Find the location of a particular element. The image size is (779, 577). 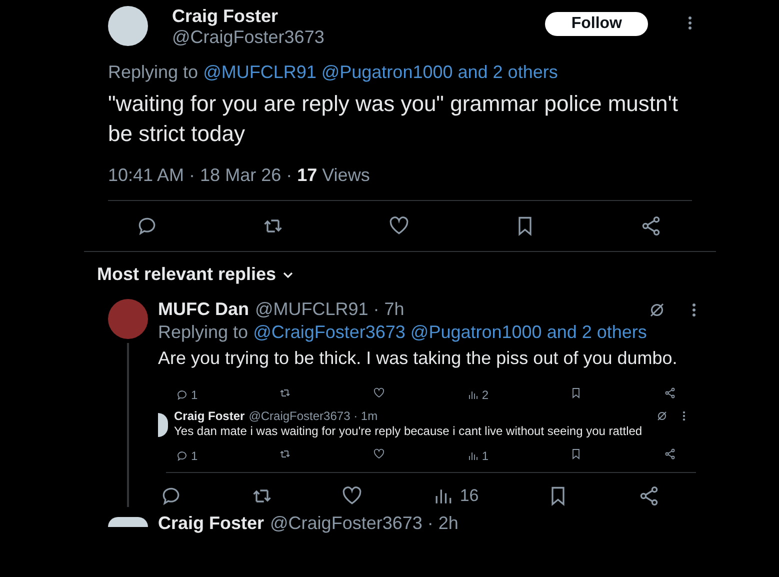

user-handle: @CraigFoster3673 is located at coordinates (347, 37).